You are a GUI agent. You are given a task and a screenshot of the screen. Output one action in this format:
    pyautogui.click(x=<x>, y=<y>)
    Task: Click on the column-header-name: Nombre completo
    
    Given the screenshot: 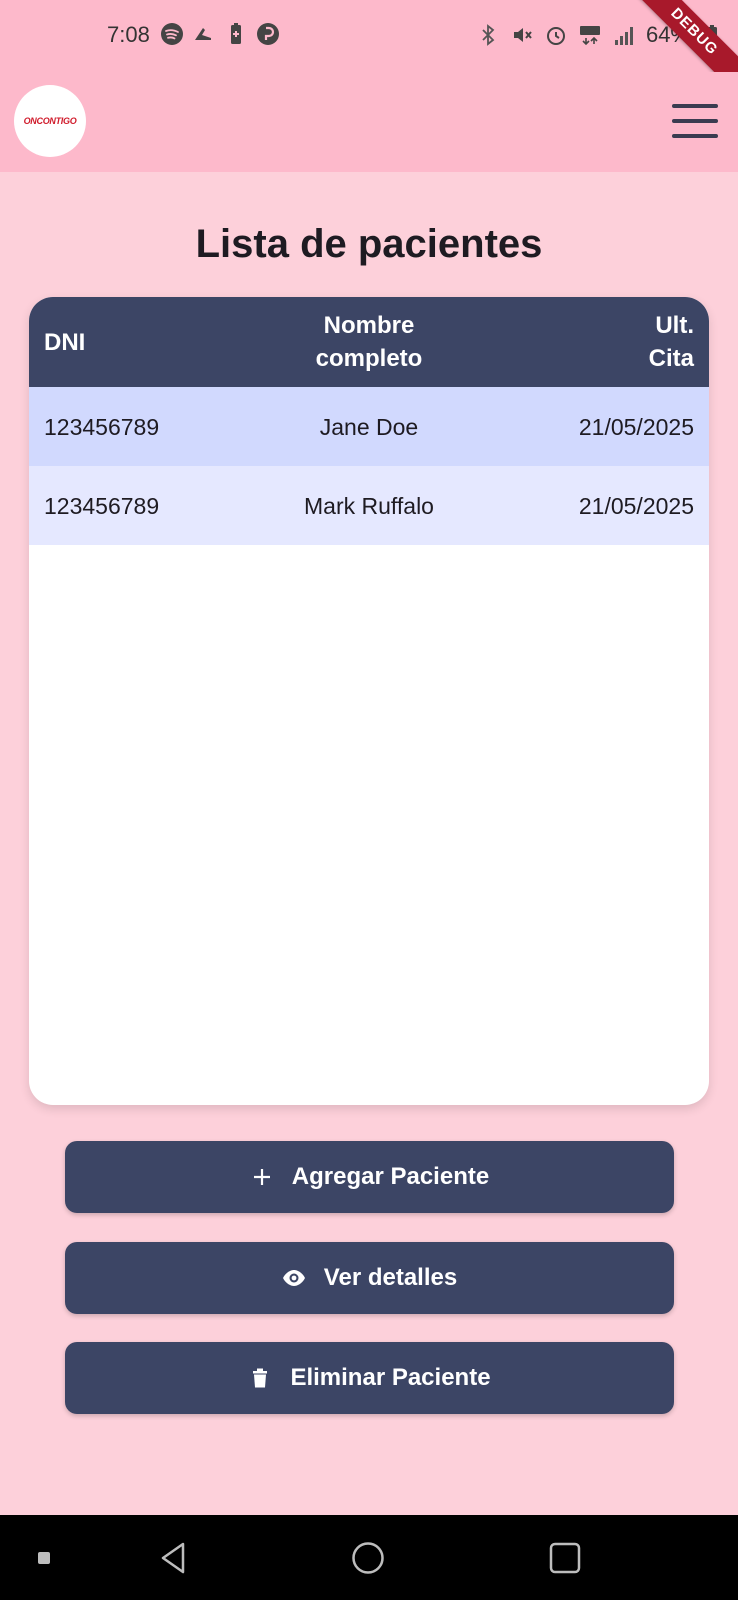 What is the action you would take?
    pyautogui.click(x=369, y=342)
    